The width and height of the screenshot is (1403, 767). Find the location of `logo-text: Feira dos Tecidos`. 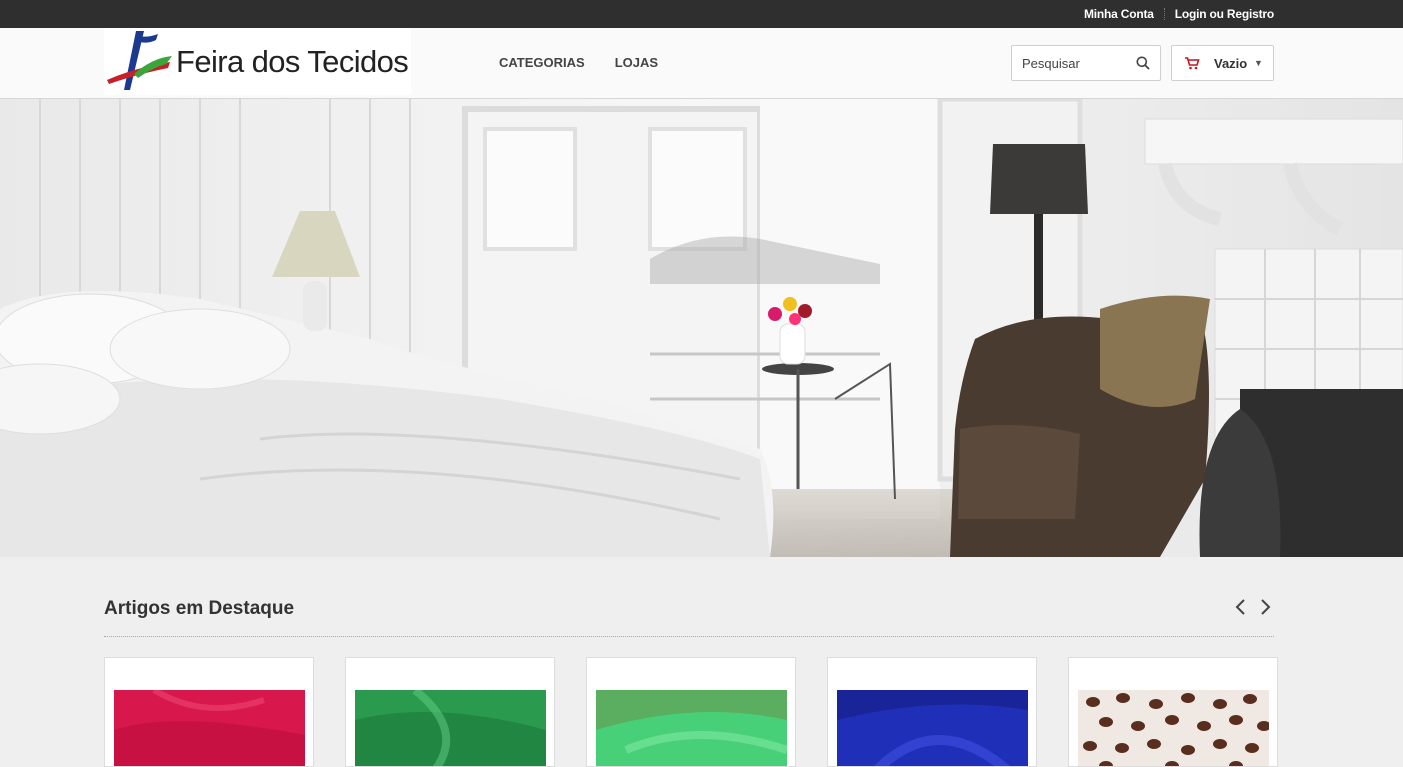

logo-text: Feira dos Tecidos is located at coordinates (292, 61).